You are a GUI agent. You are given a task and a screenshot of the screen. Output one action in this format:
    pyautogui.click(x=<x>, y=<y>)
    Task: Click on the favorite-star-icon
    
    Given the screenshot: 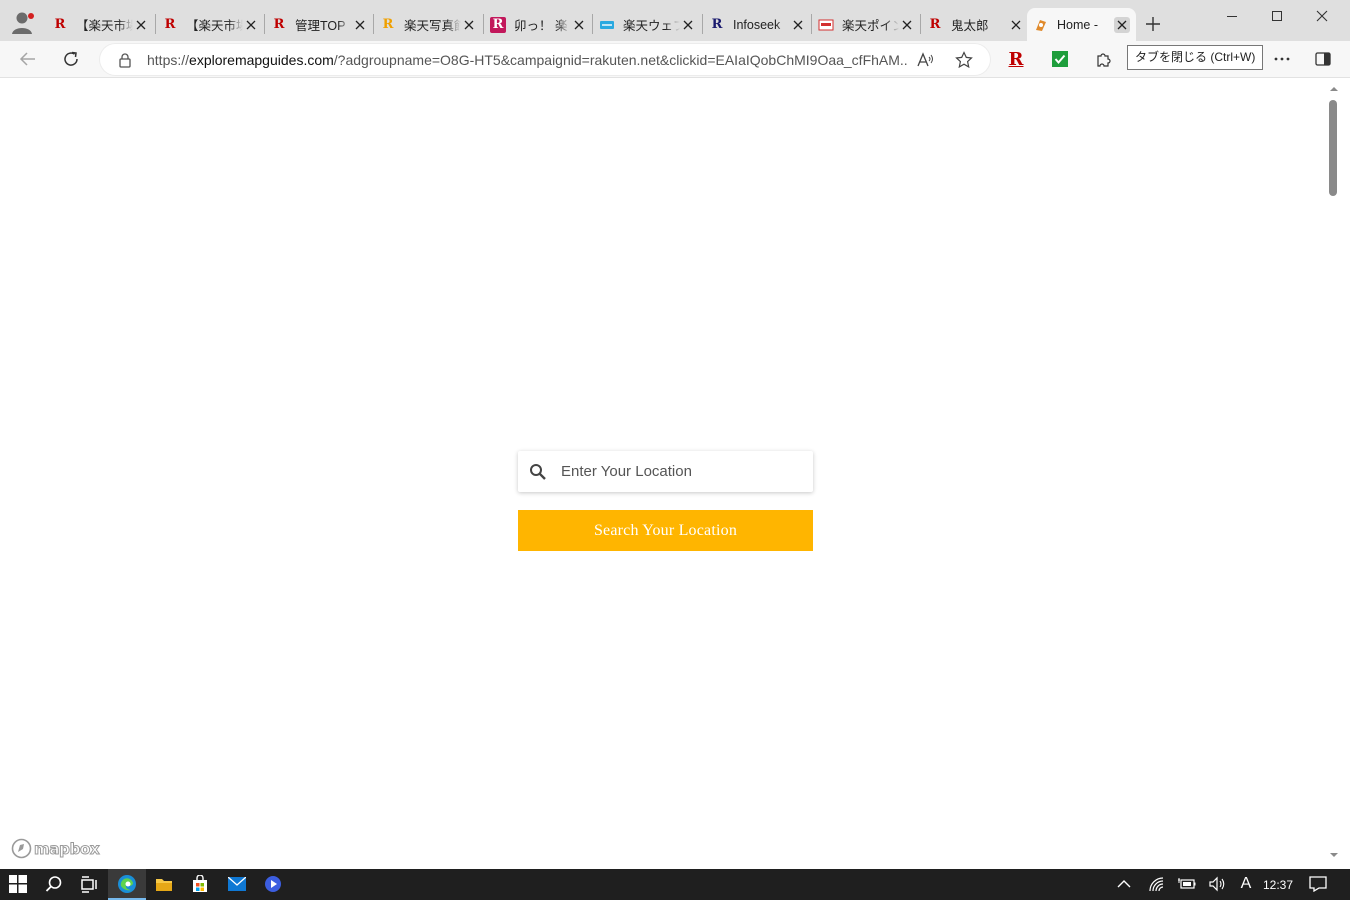 What is the action you would take?
    pyautogui.click(x=964, y=60)
    